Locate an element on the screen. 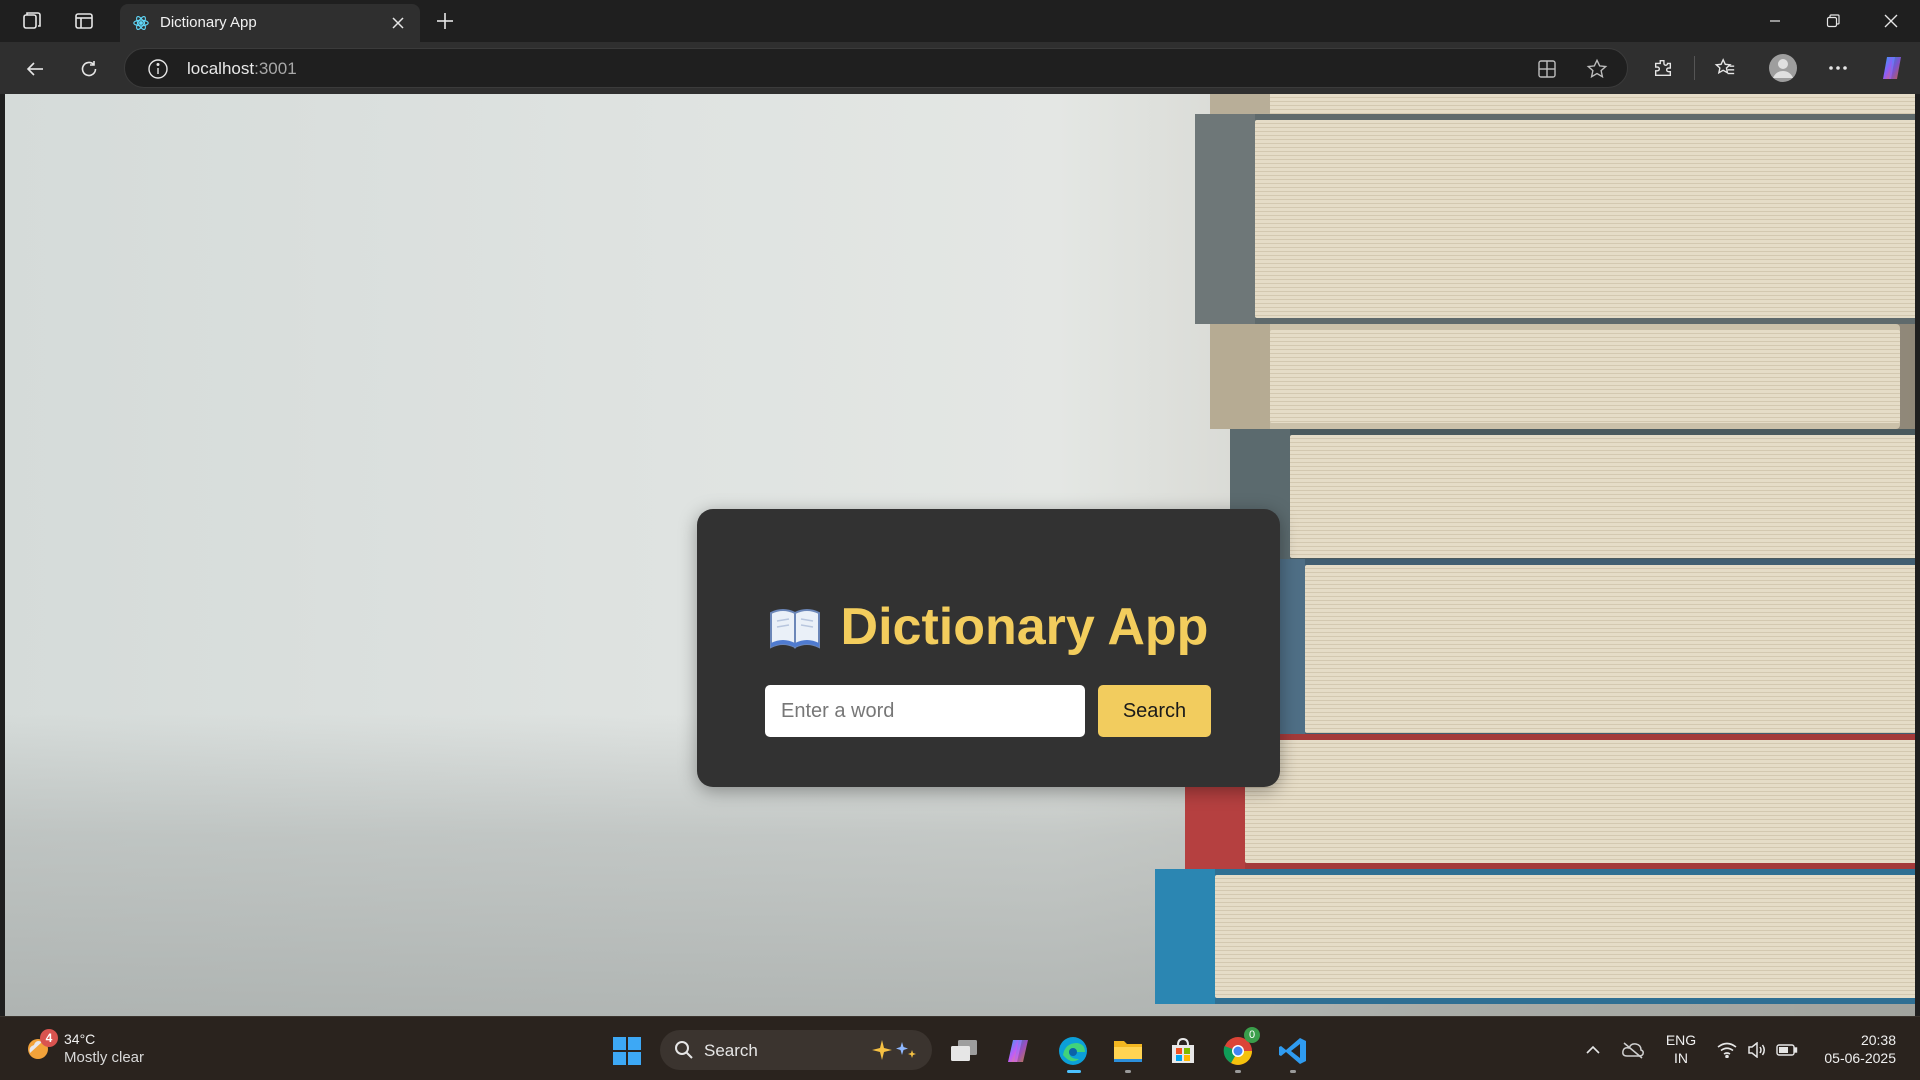 This screenshot has width=1920, height=1080. extensions-icon is located at coordinates (1663, 68).